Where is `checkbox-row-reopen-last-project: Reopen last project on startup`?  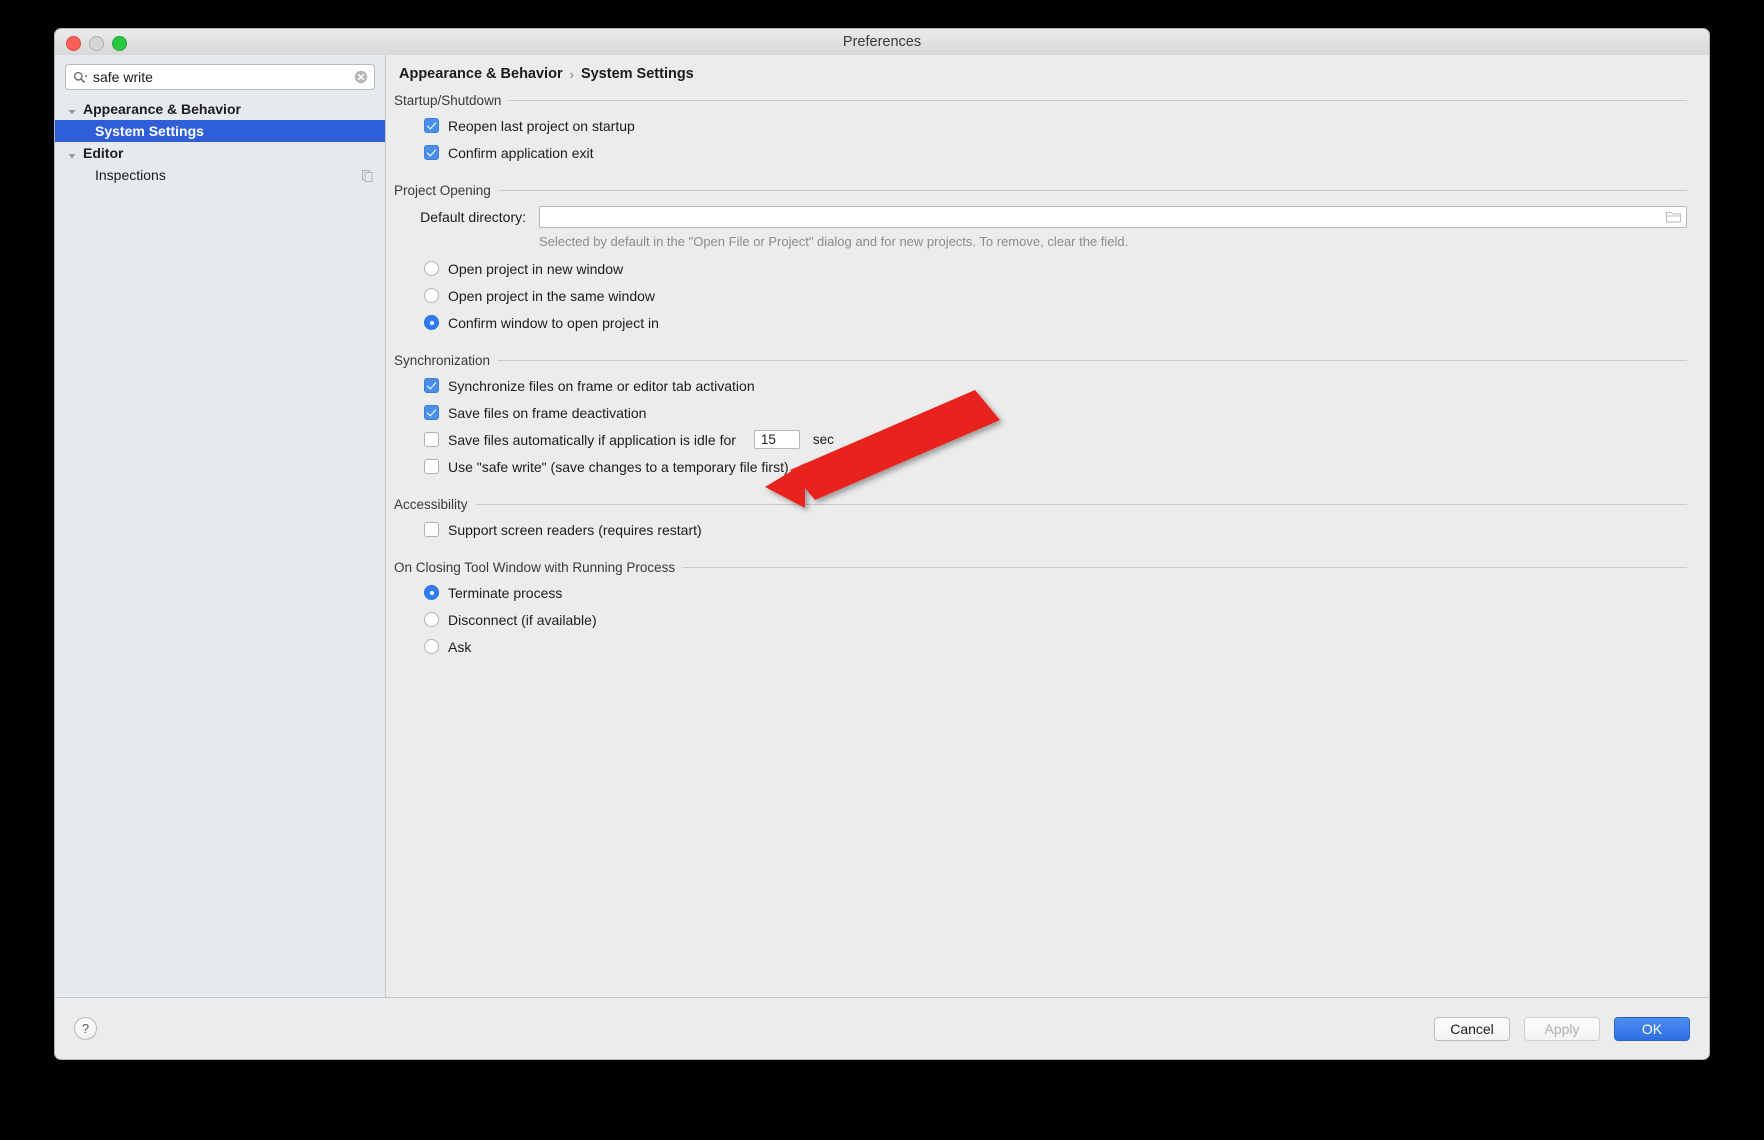
checkbox-row-reopen-last-project: Reopen last project on startup is located at coordinates (1040, 125).